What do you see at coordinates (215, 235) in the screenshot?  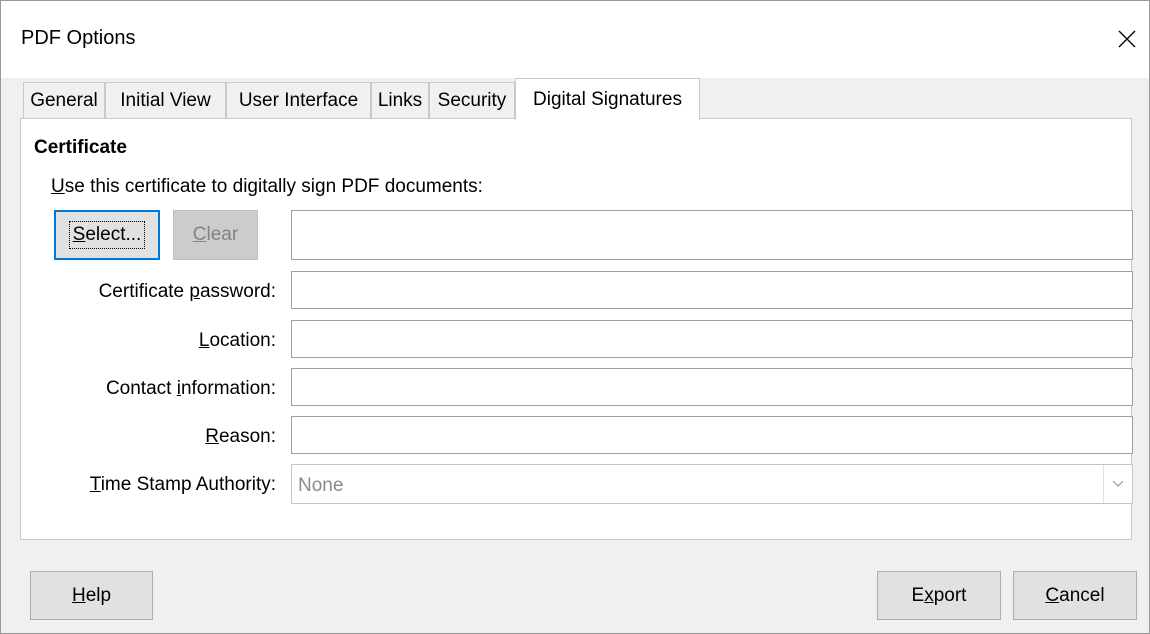 I see `clear-button: Clear` at bounding box center [215, 235].